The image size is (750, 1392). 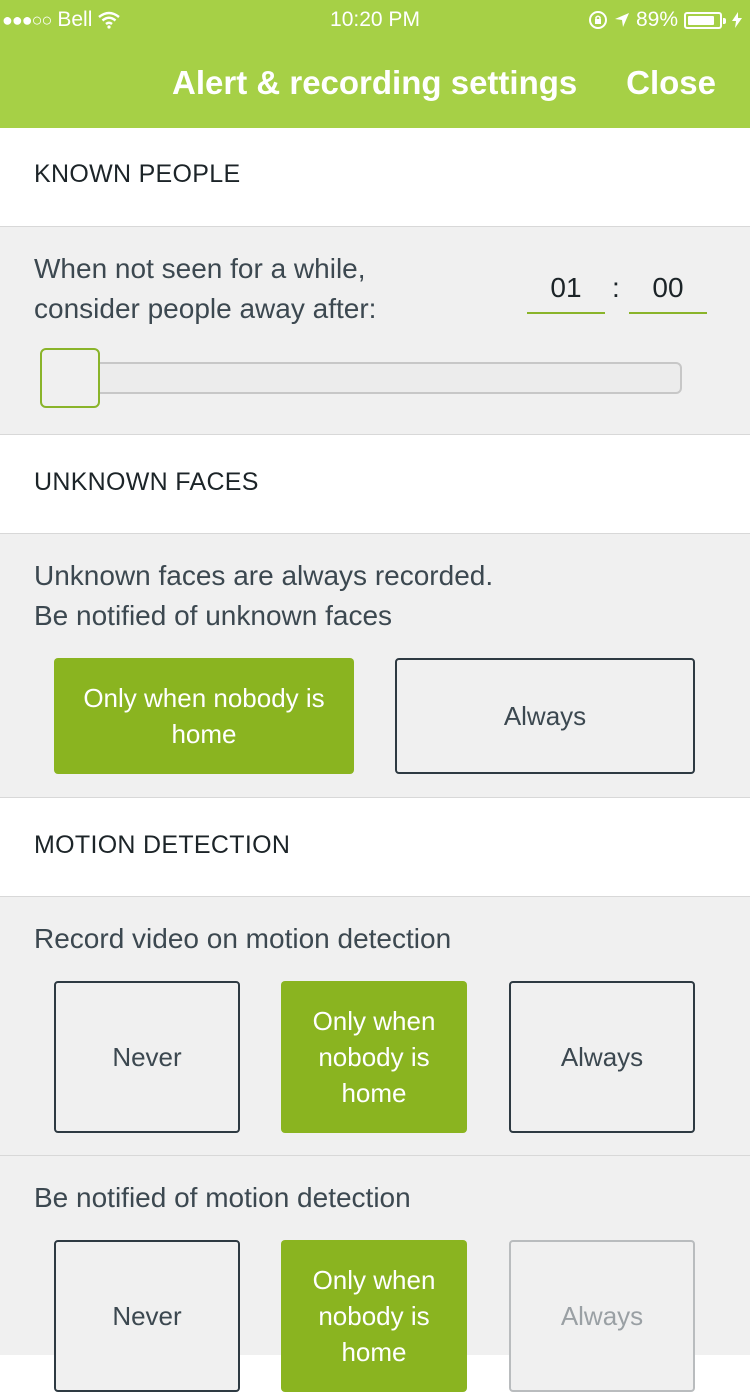 What do you see at coordinates (70, 378) in the screenshot?
I see `away-slider-thumb` at bounding box center [70, 378].